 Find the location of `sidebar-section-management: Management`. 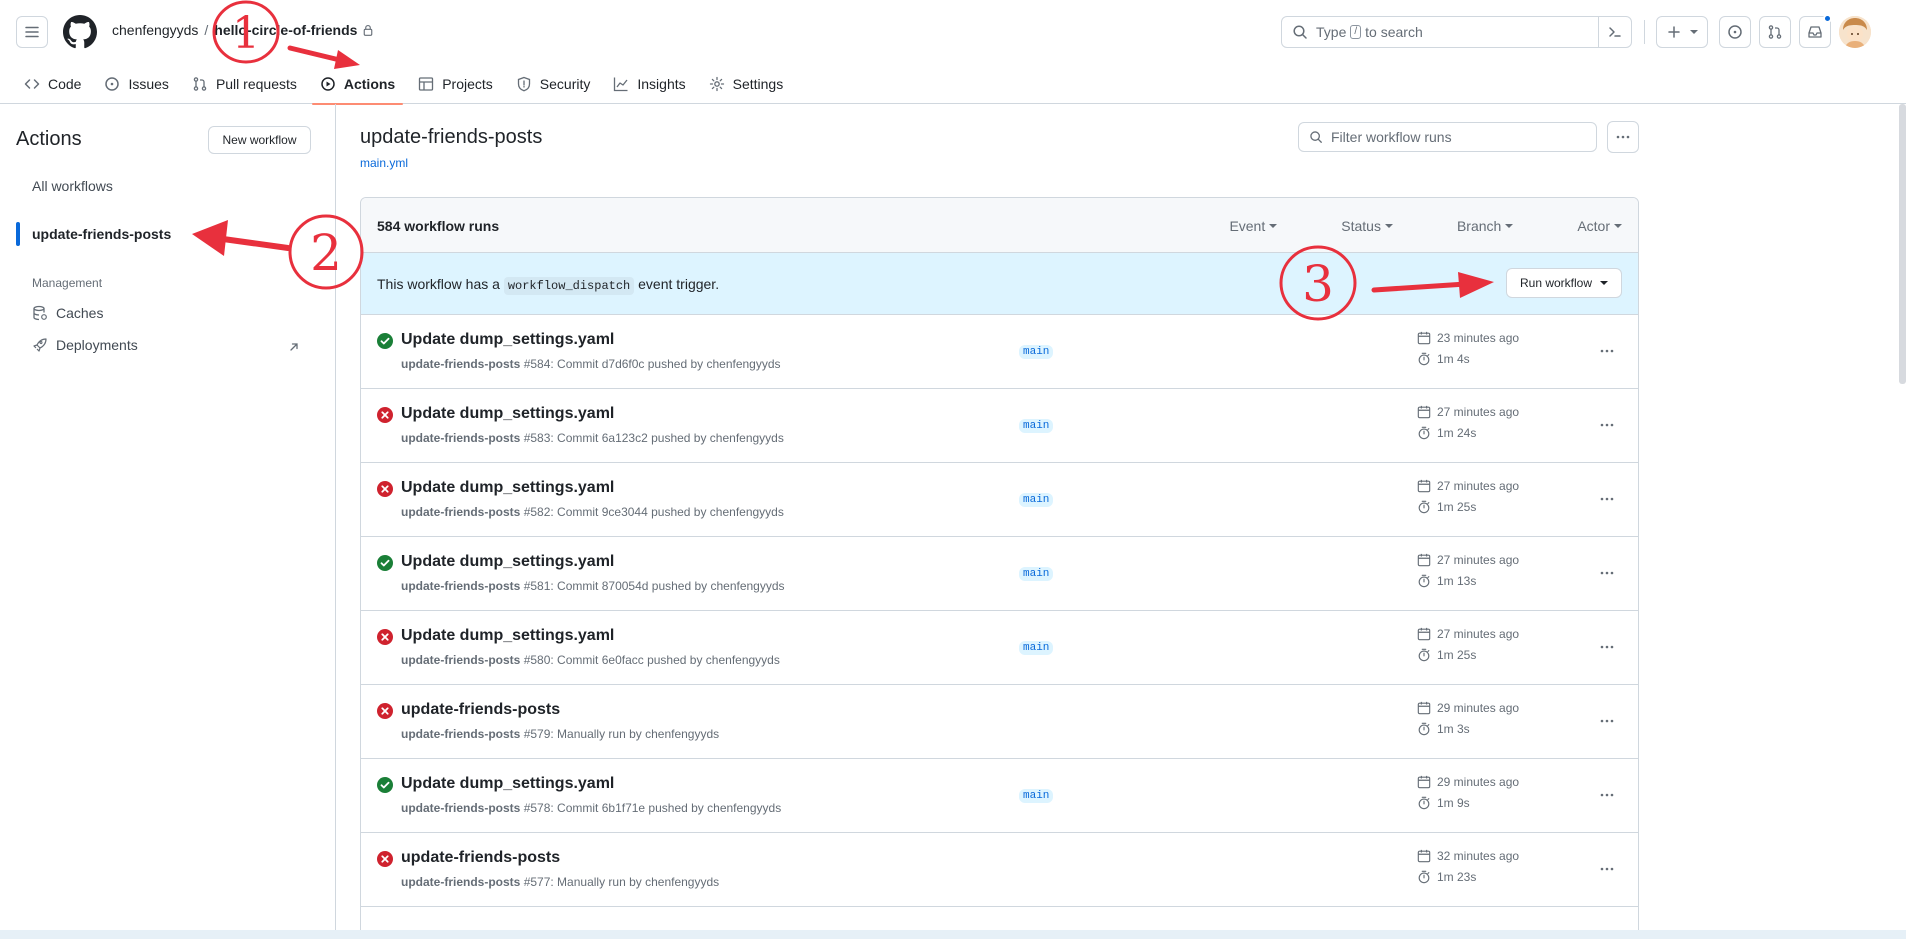

sidebar-section-management: Management is located at coordinates (67, 283).